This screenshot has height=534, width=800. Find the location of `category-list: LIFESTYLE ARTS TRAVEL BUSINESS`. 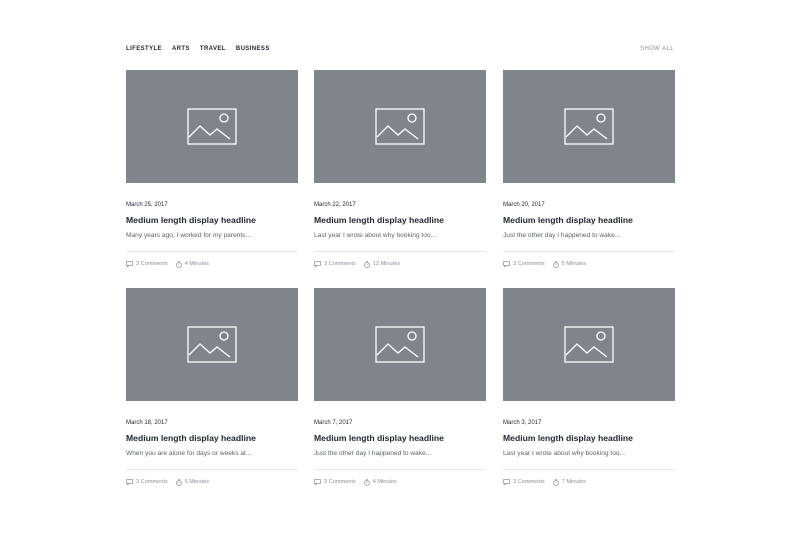

category-list: LIFESTYLE ARTS TRAVEL BUSINESS is located at coordinates (198, 49).